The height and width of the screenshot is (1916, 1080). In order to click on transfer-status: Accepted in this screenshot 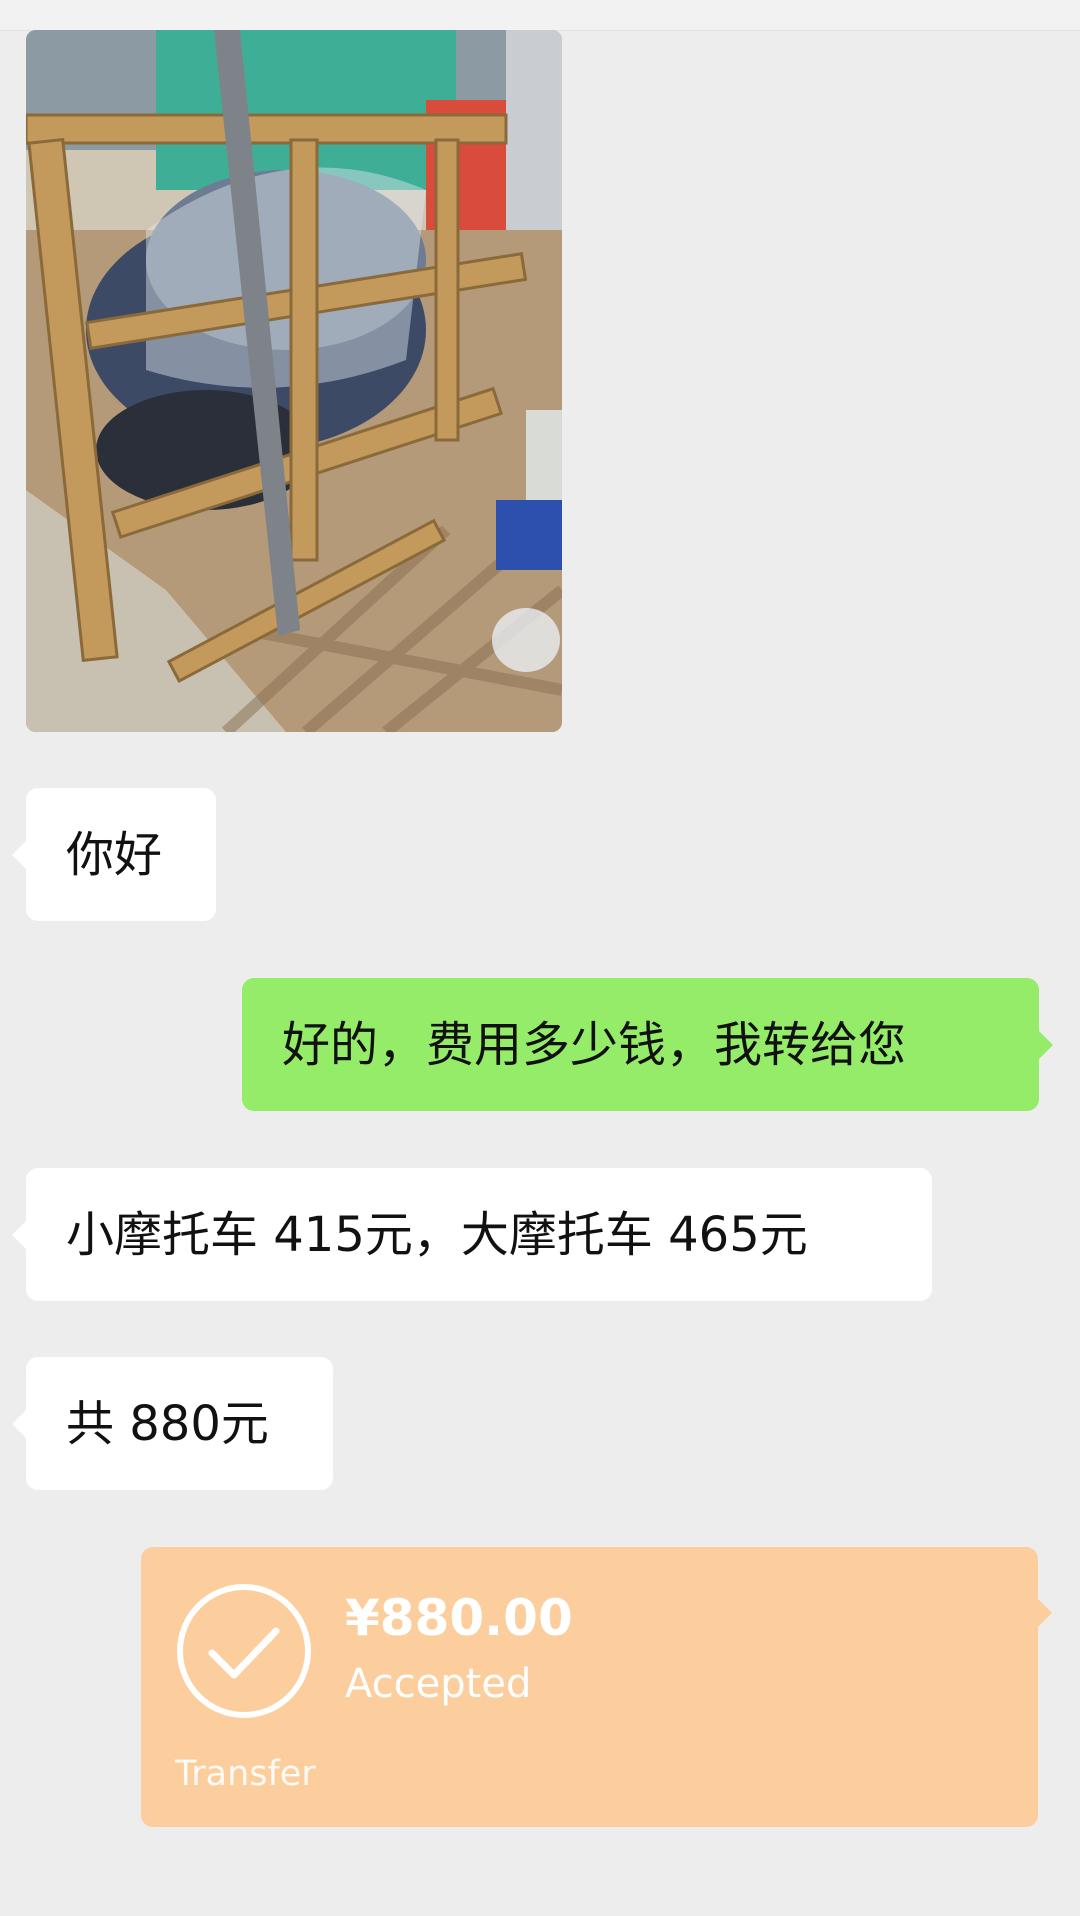, I will do `click(438, 1684)`.